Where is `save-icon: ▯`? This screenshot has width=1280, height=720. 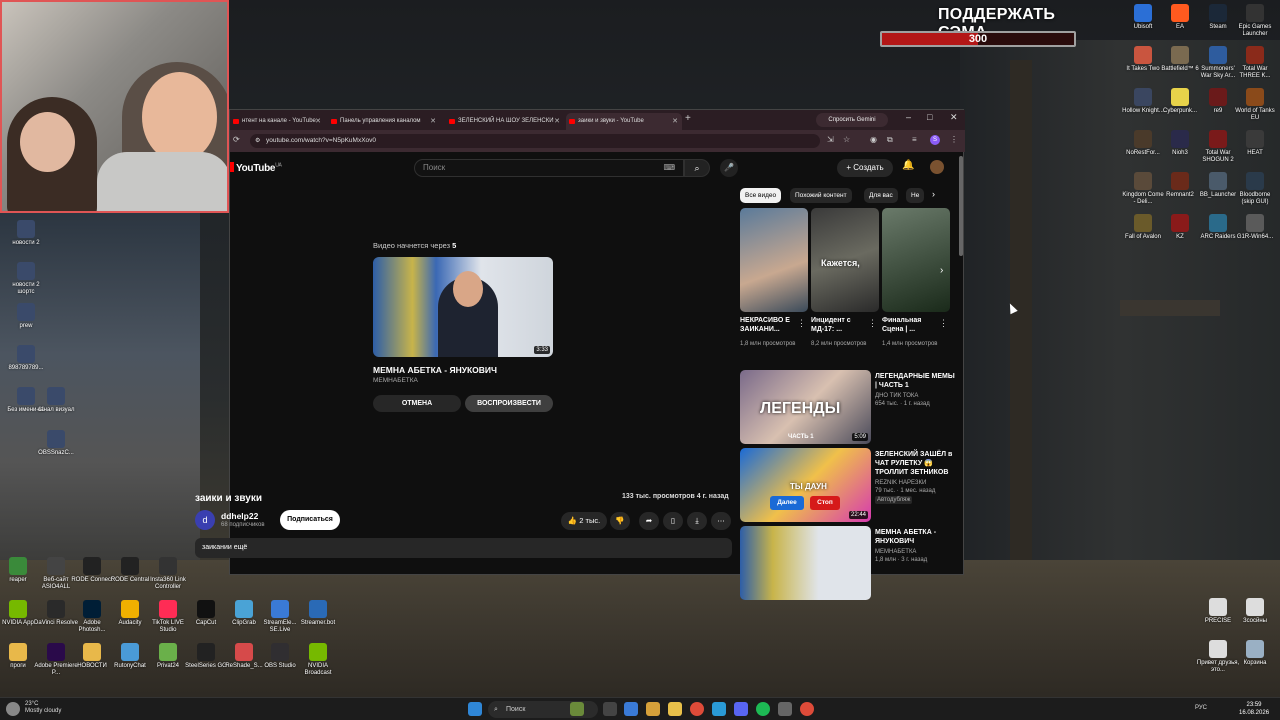 save-icon: ▯ is located at coordinates (673, 521).